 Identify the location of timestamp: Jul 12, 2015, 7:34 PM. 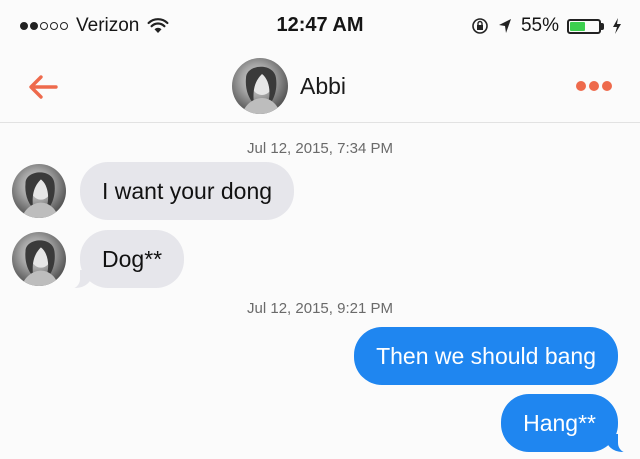
(320, 148).